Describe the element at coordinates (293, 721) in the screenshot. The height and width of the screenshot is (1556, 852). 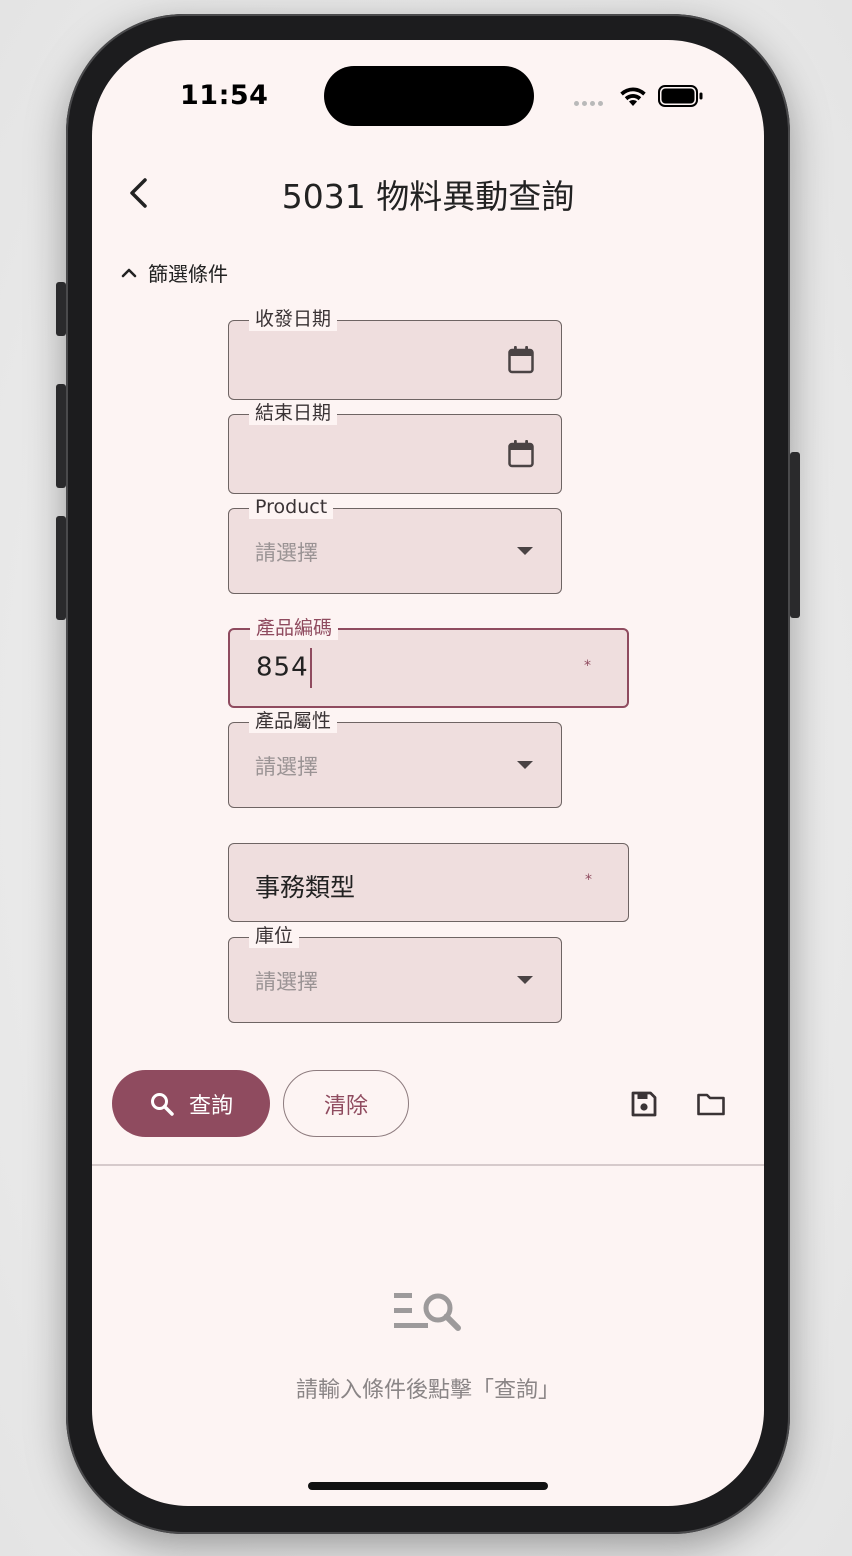
I see `product-attribute-label: 產品屬性` at that location.